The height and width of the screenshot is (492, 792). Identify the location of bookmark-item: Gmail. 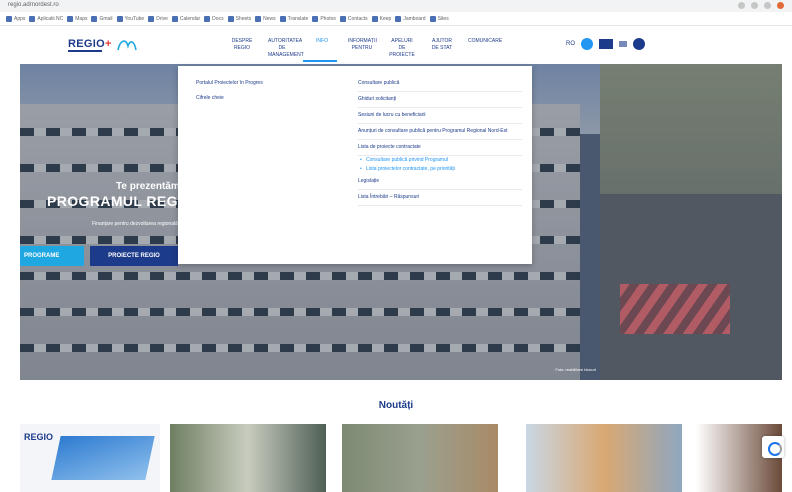
(102, 18).